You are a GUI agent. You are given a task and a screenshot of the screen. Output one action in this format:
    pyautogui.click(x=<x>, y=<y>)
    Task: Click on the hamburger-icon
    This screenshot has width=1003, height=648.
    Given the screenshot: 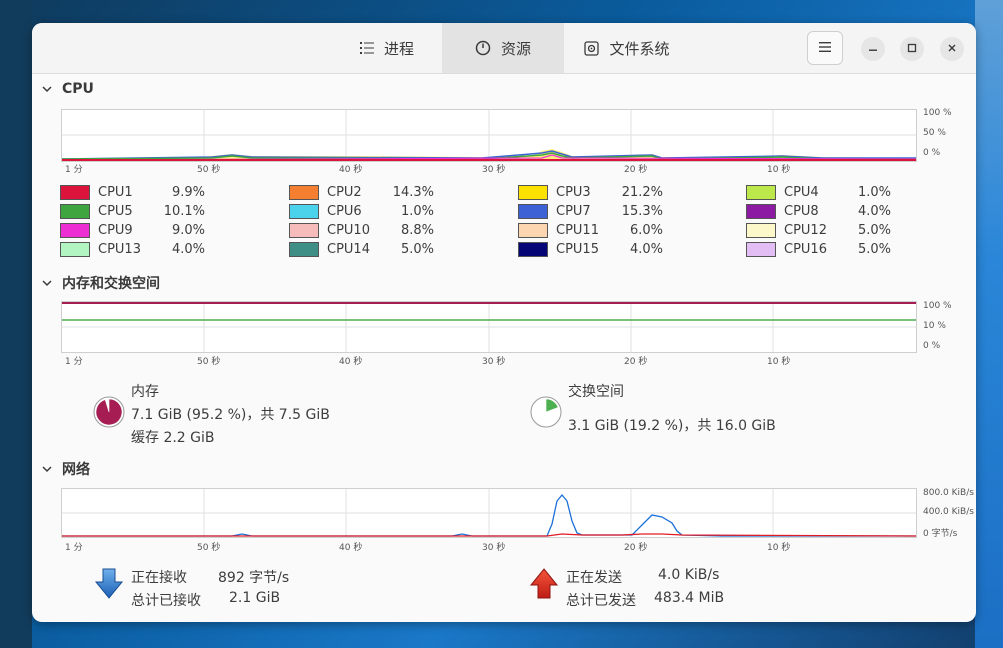 What is the action you would take?
    pyautogui.click(x=825, y=48)
    